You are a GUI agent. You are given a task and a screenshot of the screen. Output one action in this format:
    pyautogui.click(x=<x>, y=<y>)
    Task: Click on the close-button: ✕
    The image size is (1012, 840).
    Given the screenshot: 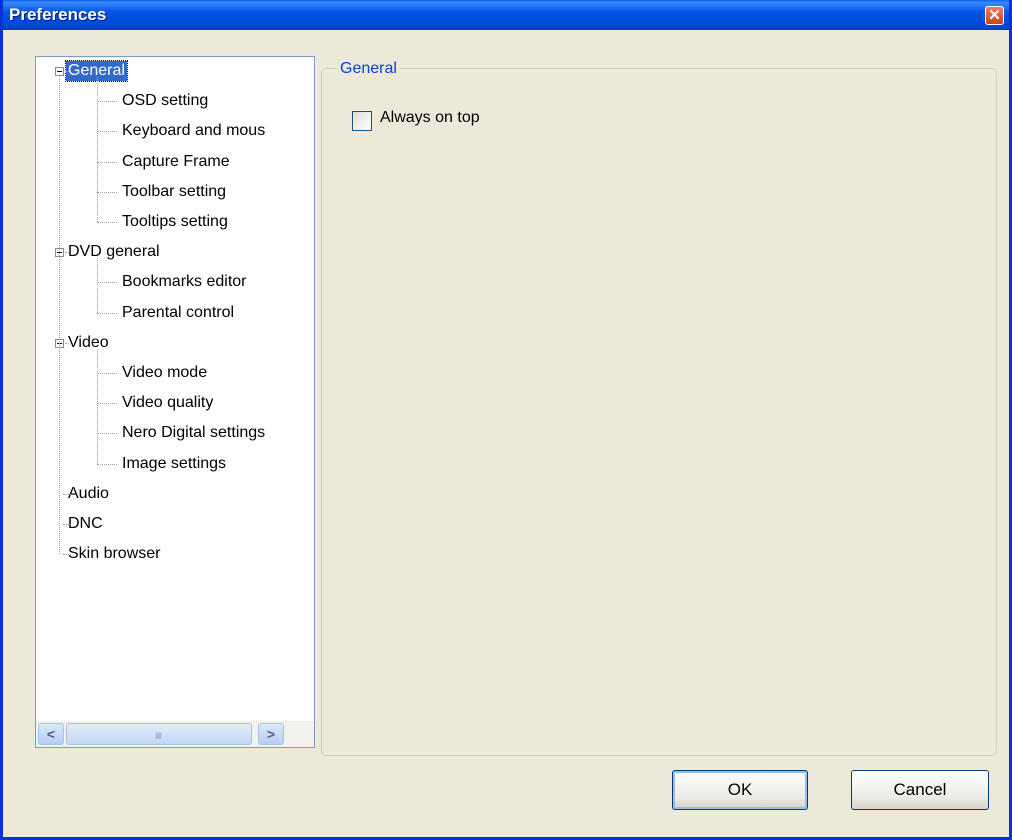 What is the action you would take?
    pyautogui.click(x=994, y=15)
    